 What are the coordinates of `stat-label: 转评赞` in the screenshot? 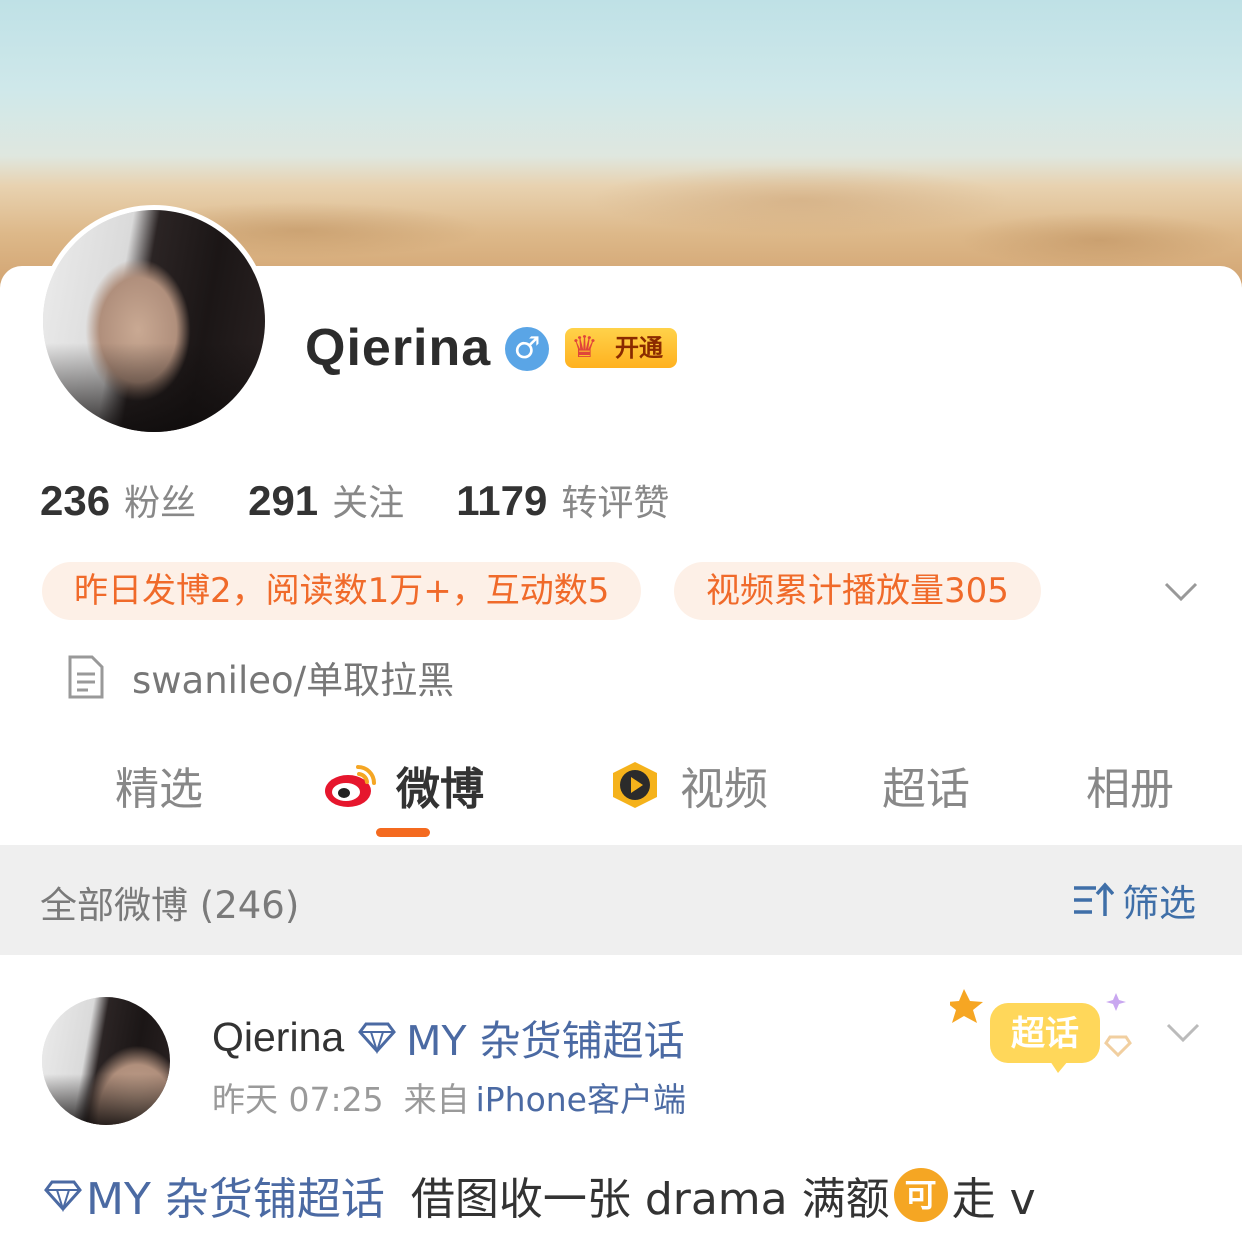 It's located at (615, 503).